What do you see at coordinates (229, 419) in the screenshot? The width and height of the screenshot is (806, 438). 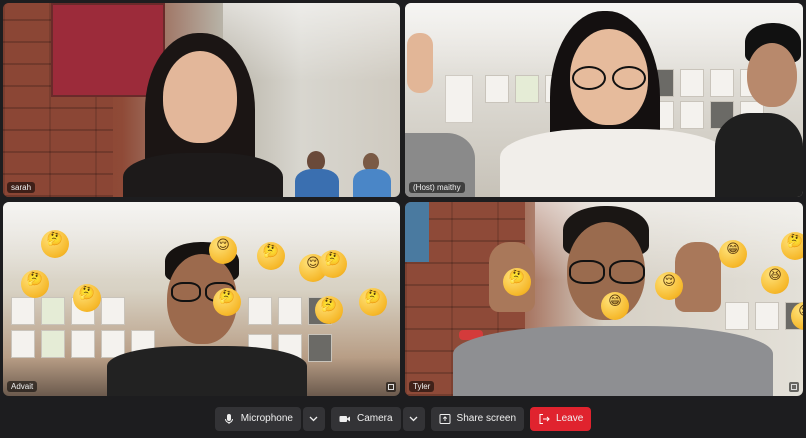 I see `microphone-icon` at bounding box center [229, 419].